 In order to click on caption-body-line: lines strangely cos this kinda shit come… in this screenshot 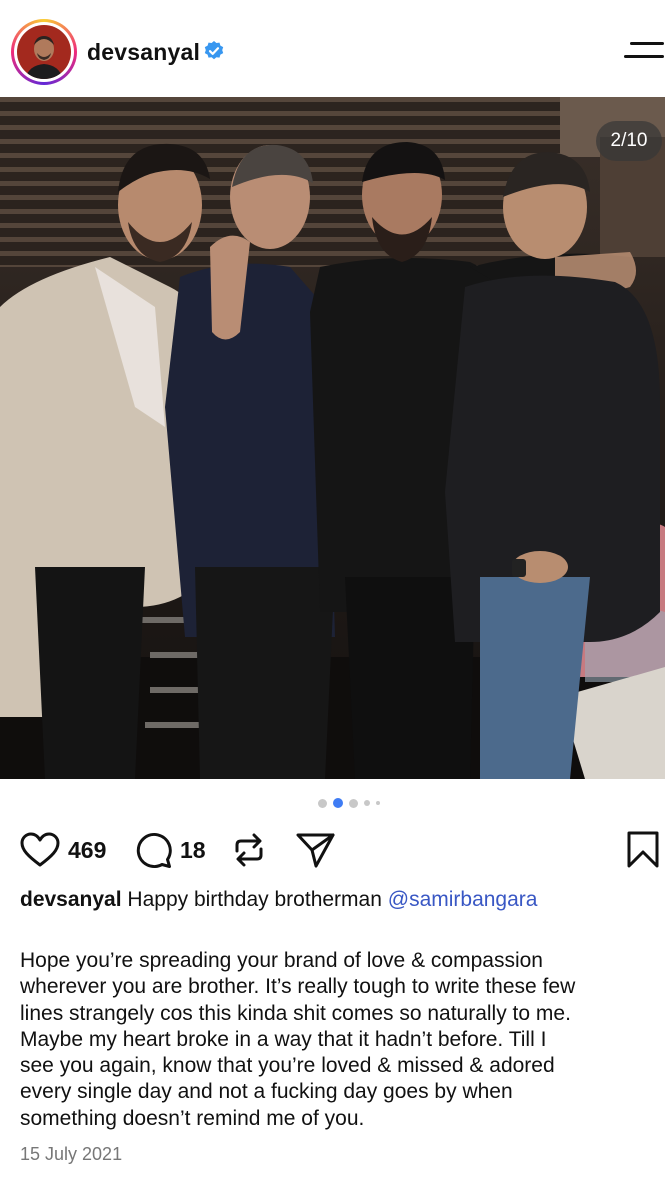, I will do `click(295, 1013)`.